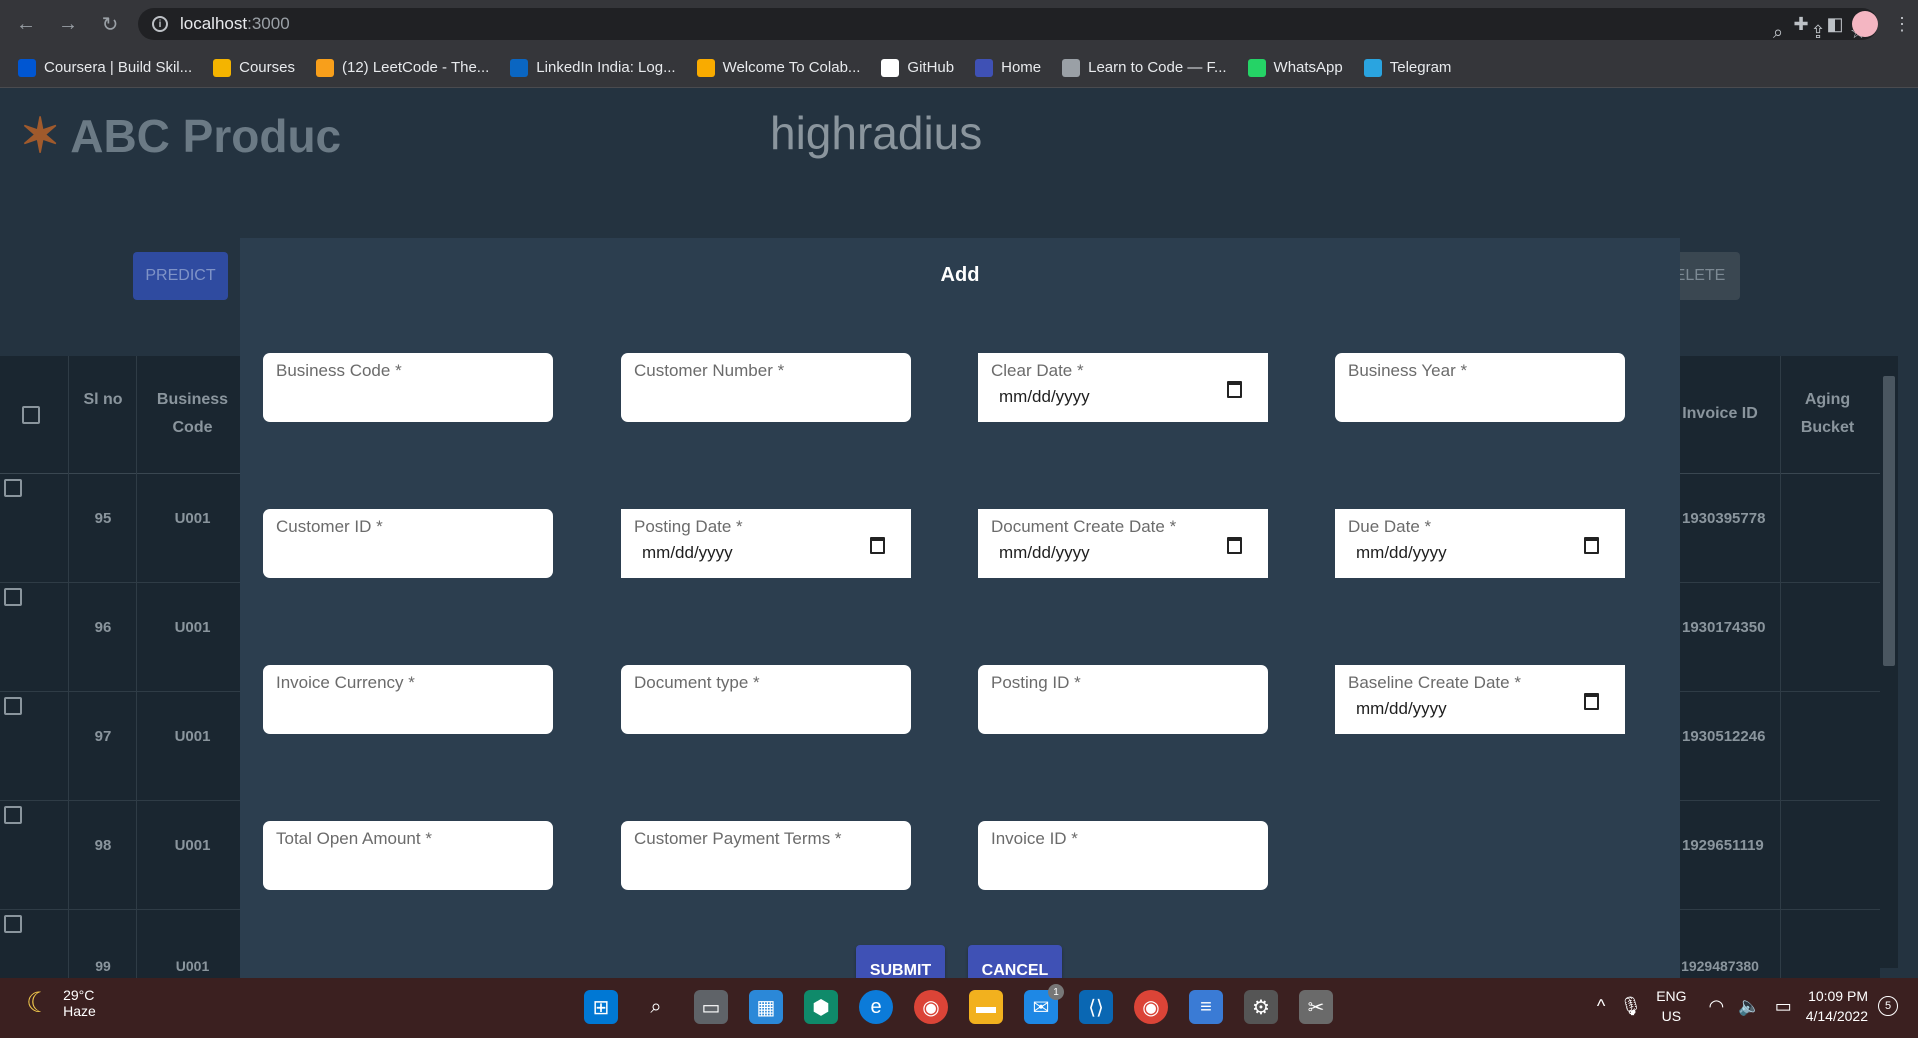 This screenshot has width=1918, height=1038. What do you see at coordinates (1420, 67) in the screenshot?
I see `bookmark-label: Telegram` at bounding box center [1420, 67].